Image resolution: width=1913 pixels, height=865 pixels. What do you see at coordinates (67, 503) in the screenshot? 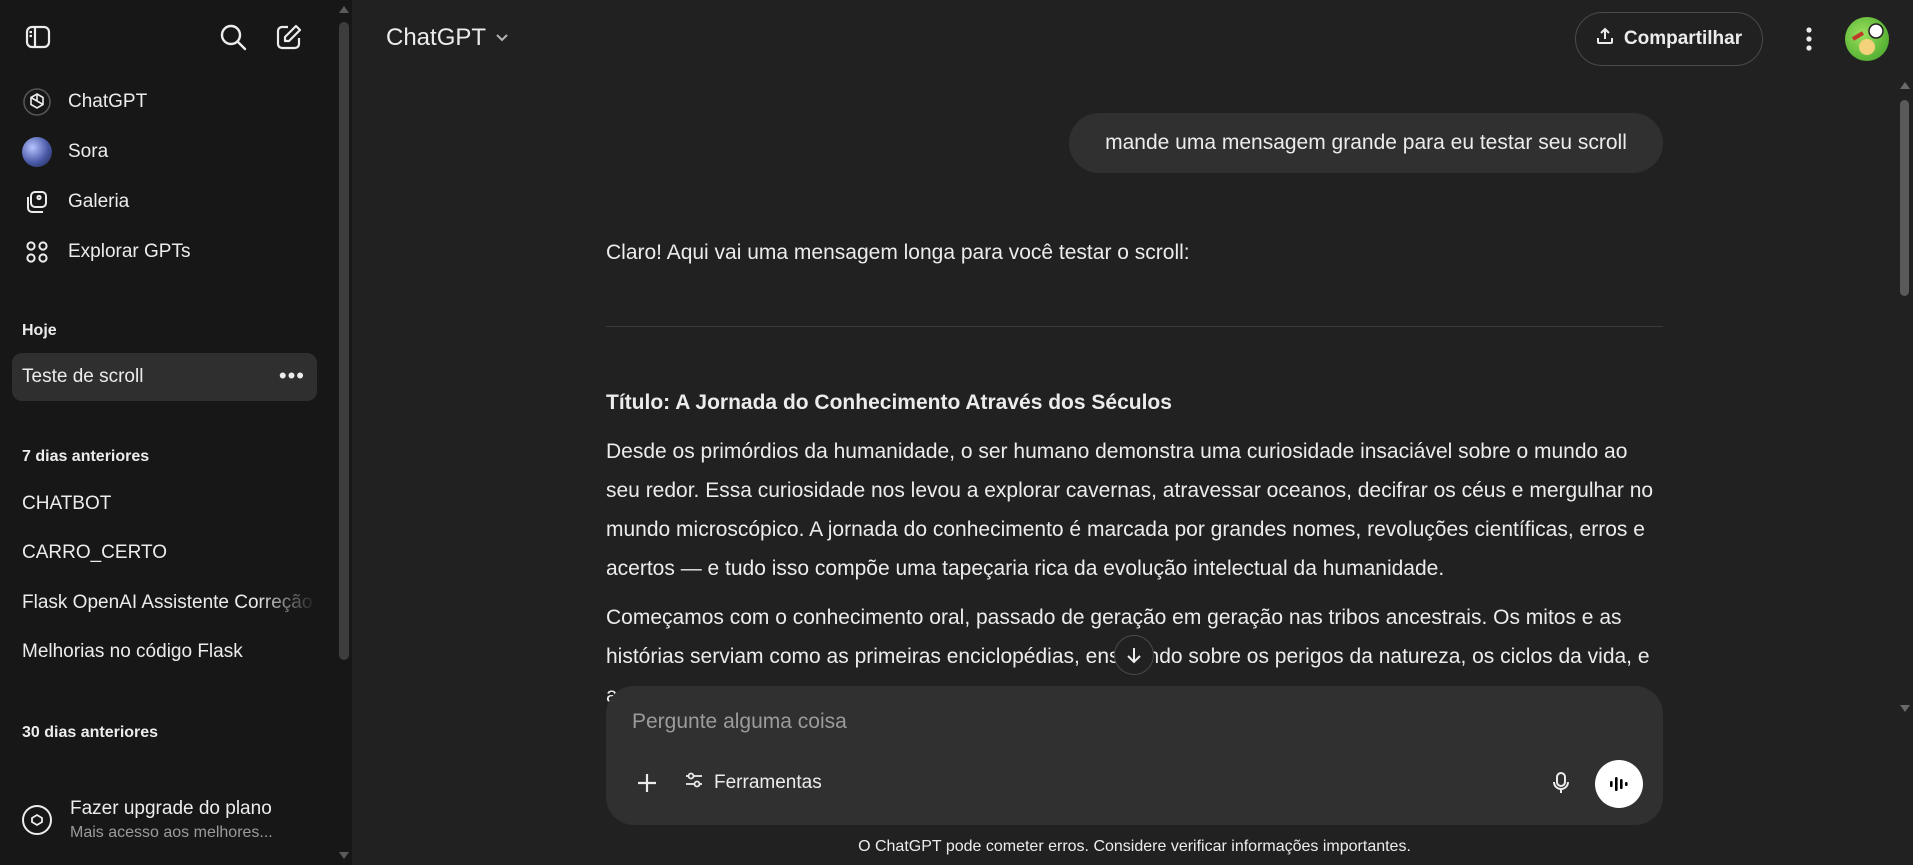
I see `chat-title: CHATBOT` at bounding box center [67, 503].